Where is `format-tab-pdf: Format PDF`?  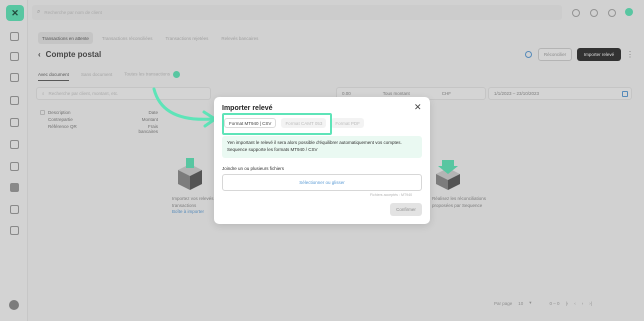 format-tab-pdf: Format PDF is located at coordinates (347, 123).